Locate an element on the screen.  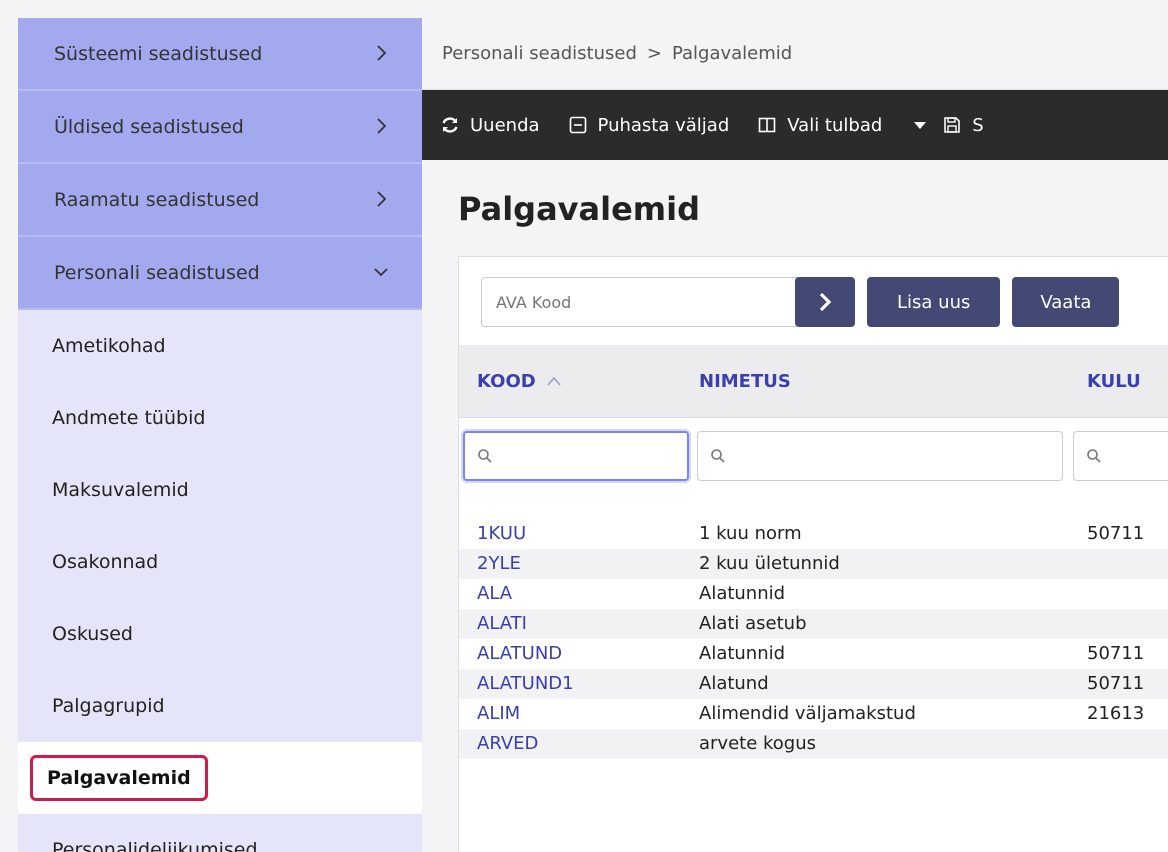
cell-name: 1 kuu norm is located at coordinates (750, 533).